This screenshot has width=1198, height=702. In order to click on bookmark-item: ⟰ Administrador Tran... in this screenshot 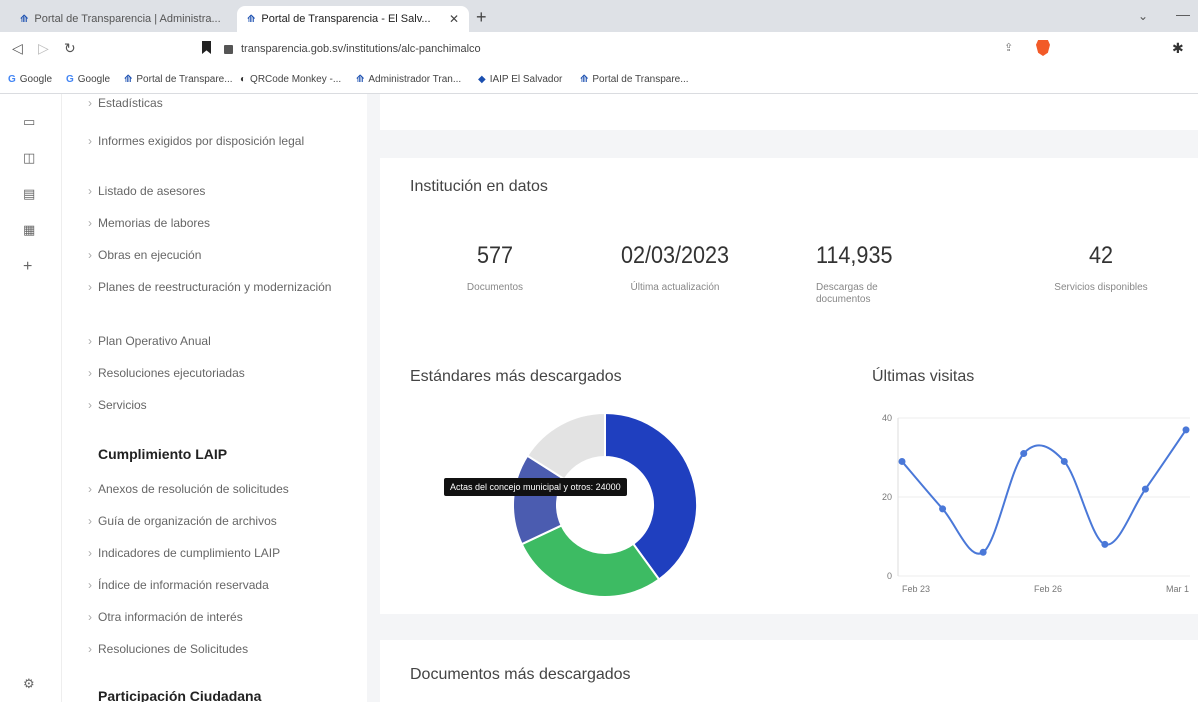, I will do `click(408, 79)`.